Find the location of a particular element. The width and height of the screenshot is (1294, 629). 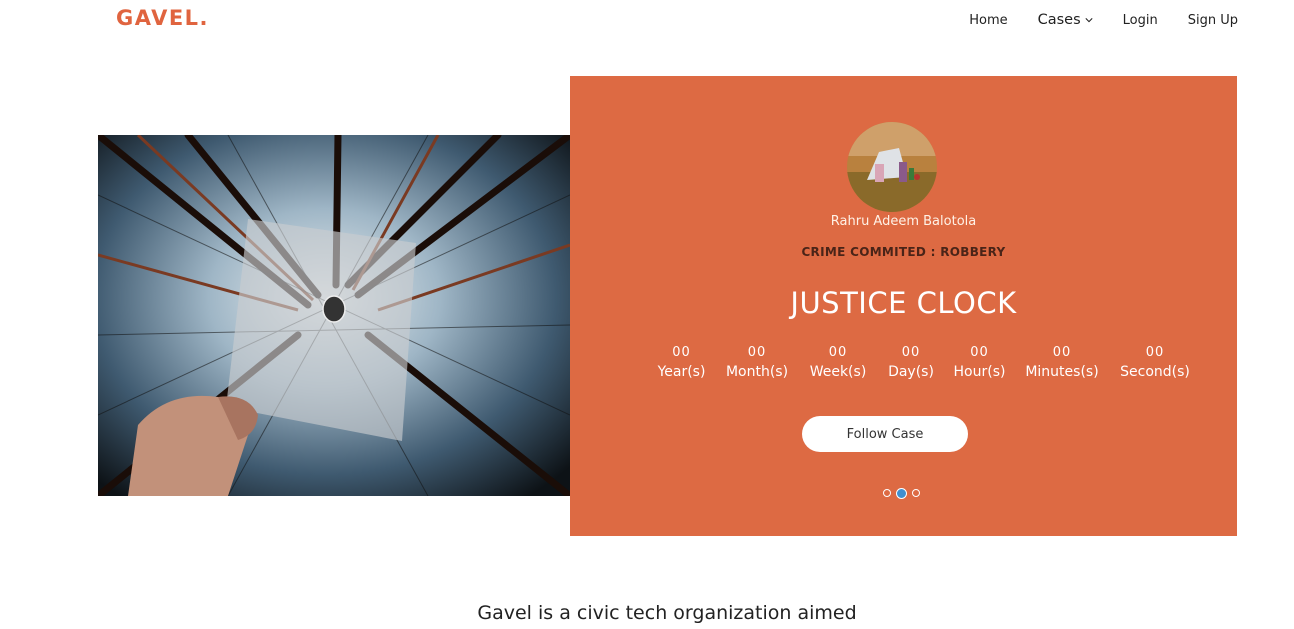

nav-login: Login is located at coordinates (1140, 20).